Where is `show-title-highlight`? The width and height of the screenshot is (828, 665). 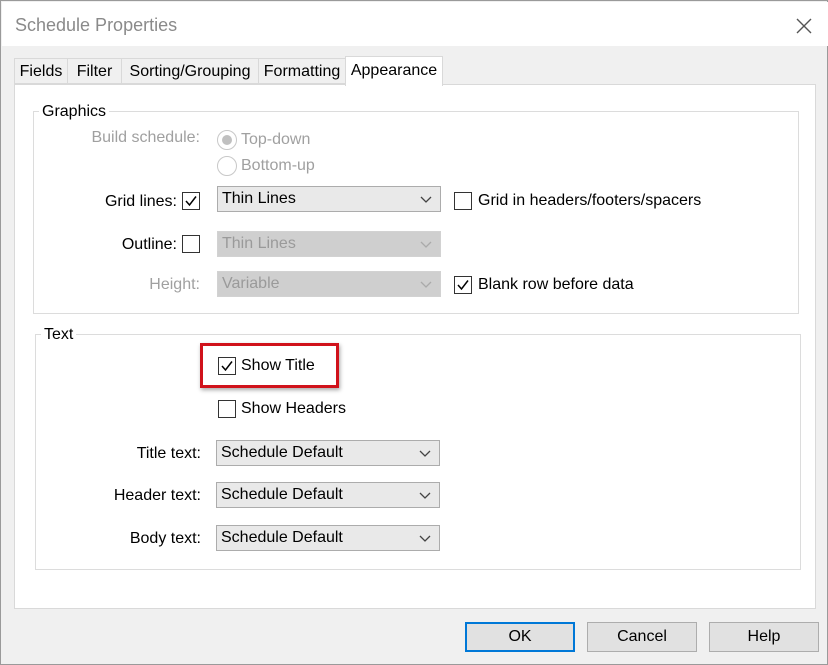
show-title-highlight is located at coordinates (269, 365).